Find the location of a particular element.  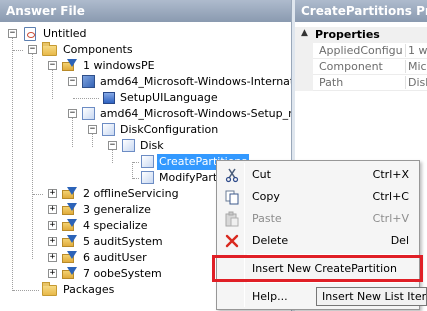

properties-category: ▲ Properties is located at coordinates (361, 35).